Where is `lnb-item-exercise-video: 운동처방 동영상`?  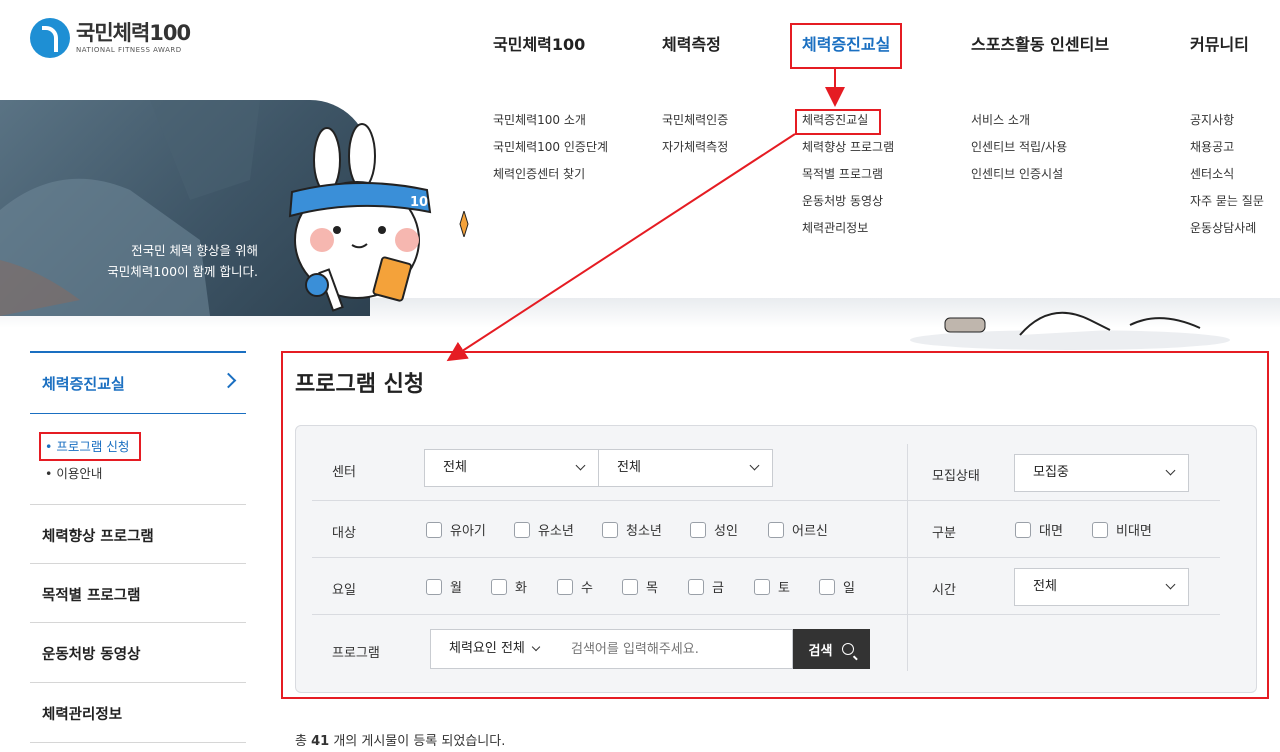 lnb-item-exercise-video: 운동처방 동영상 is located at coordinates (138, 652).